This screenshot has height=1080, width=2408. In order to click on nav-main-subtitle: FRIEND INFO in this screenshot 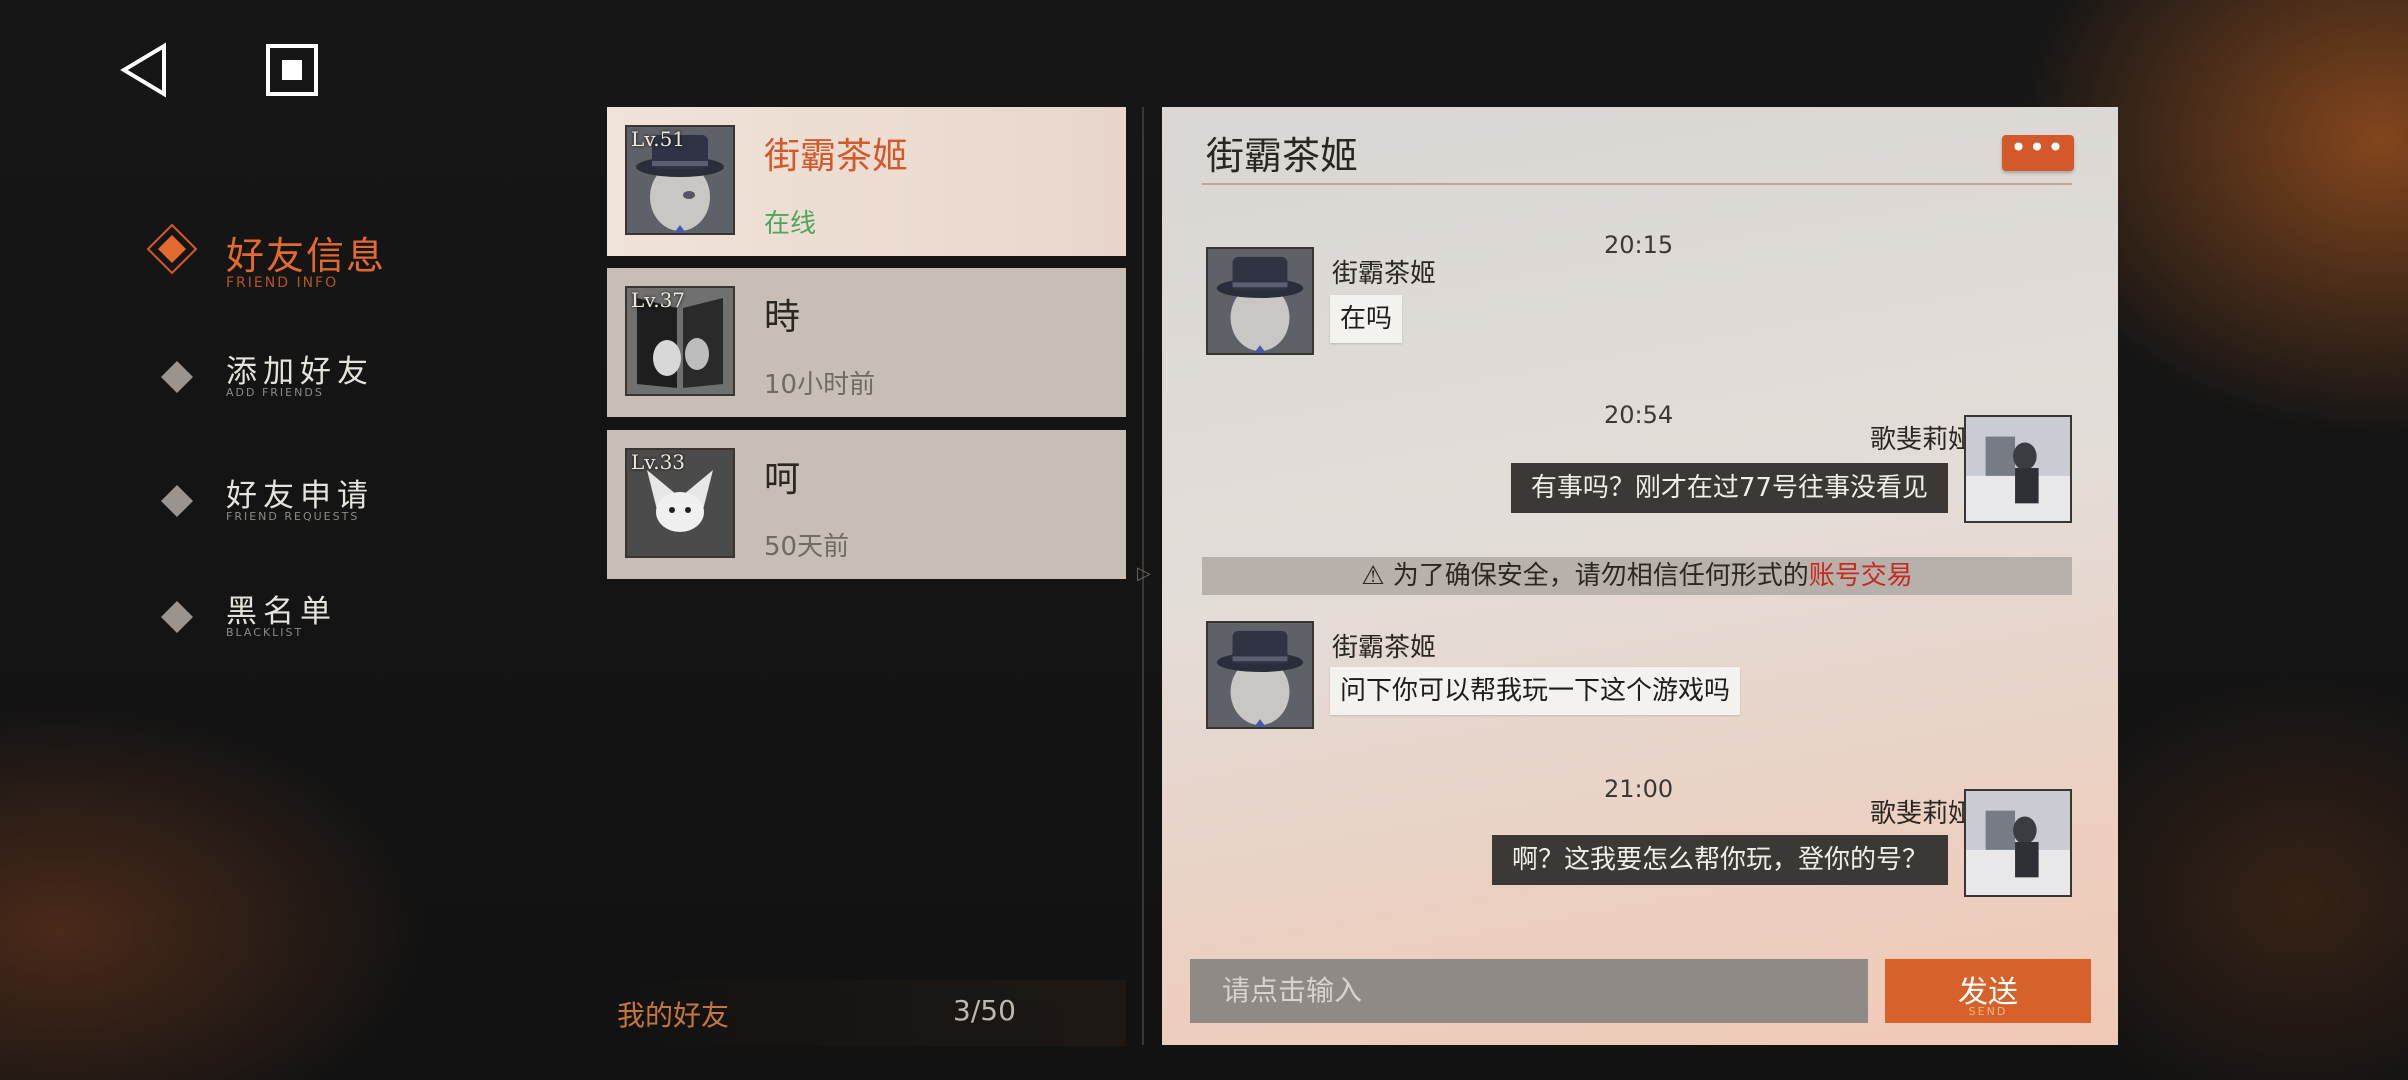, I will do `click(282, 283)`.